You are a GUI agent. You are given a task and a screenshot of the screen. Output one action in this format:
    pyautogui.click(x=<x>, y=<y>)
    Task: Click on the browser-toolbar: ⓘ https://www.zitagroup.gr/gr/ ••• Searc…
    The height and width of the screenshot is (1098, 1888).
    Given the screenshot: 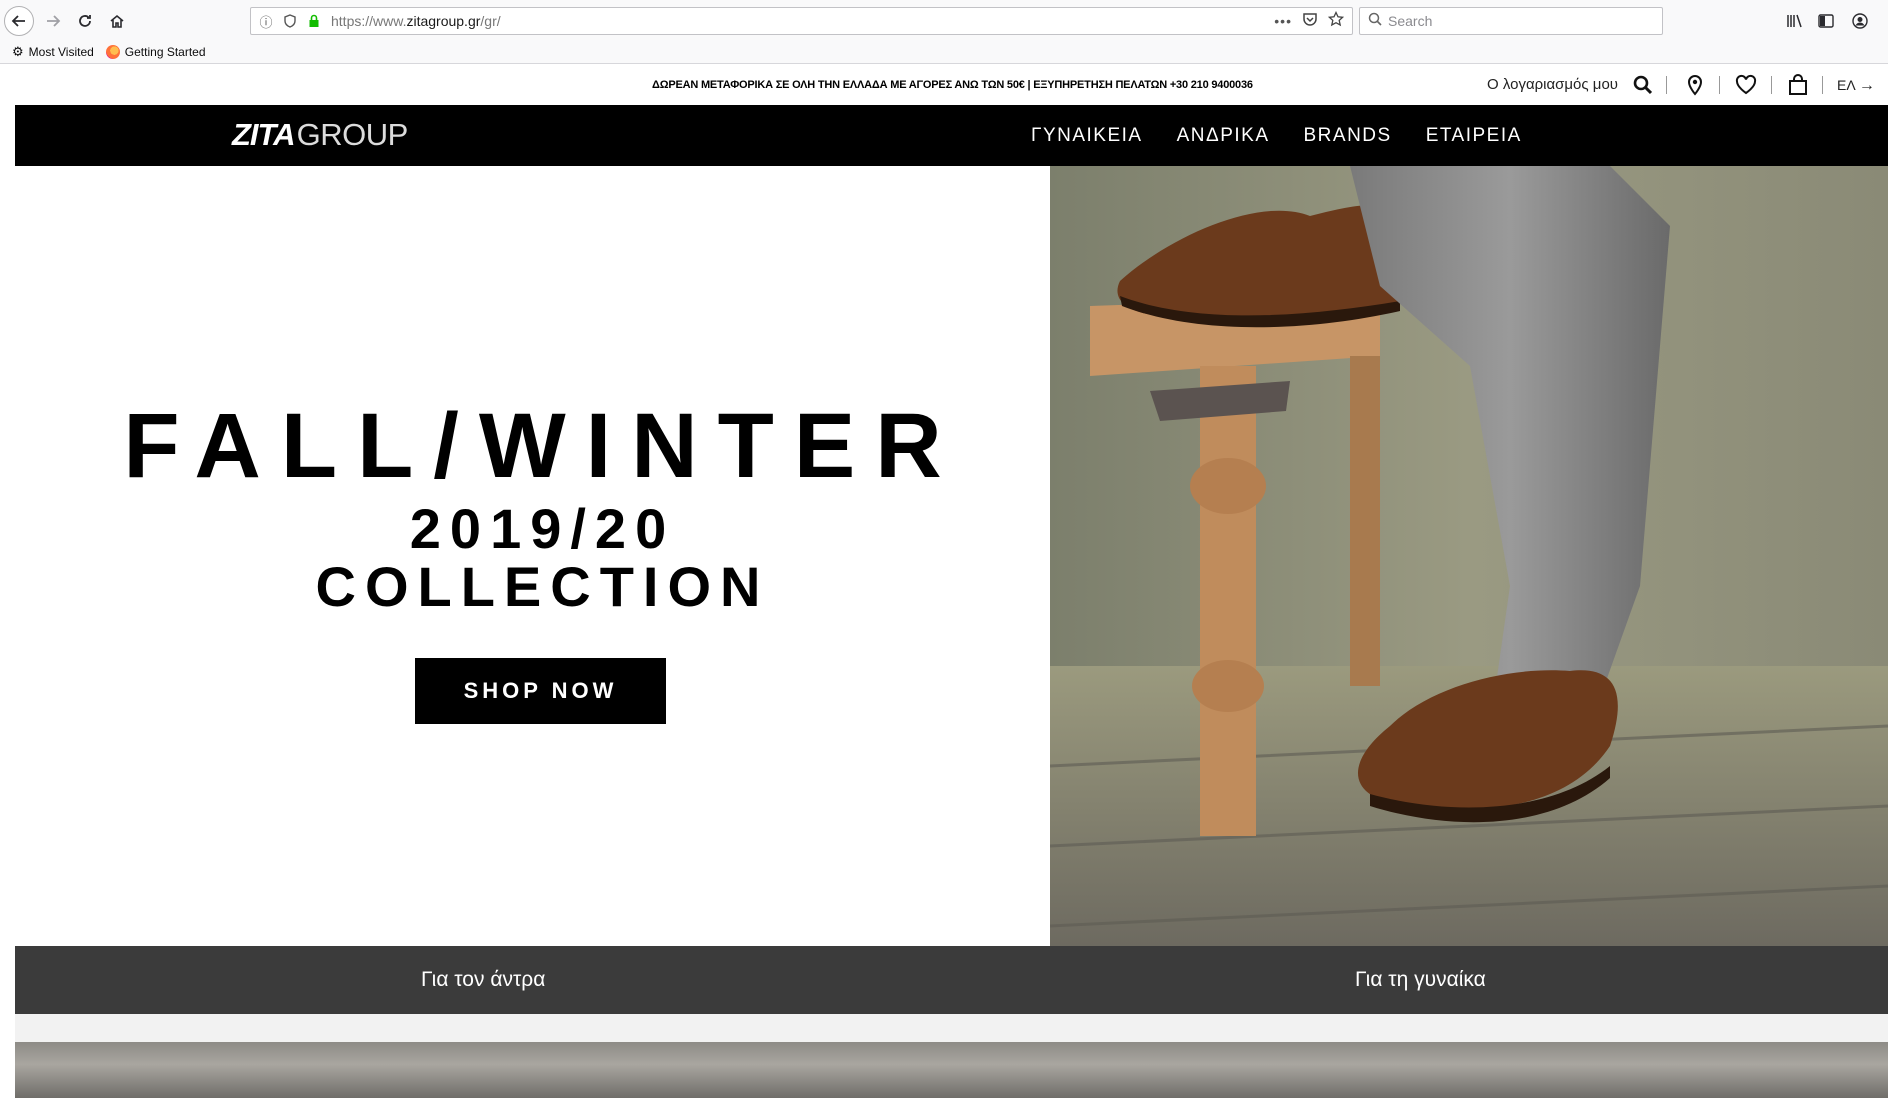 What is the action you would take?
    pyautogui.click(x=944, y=32)
    